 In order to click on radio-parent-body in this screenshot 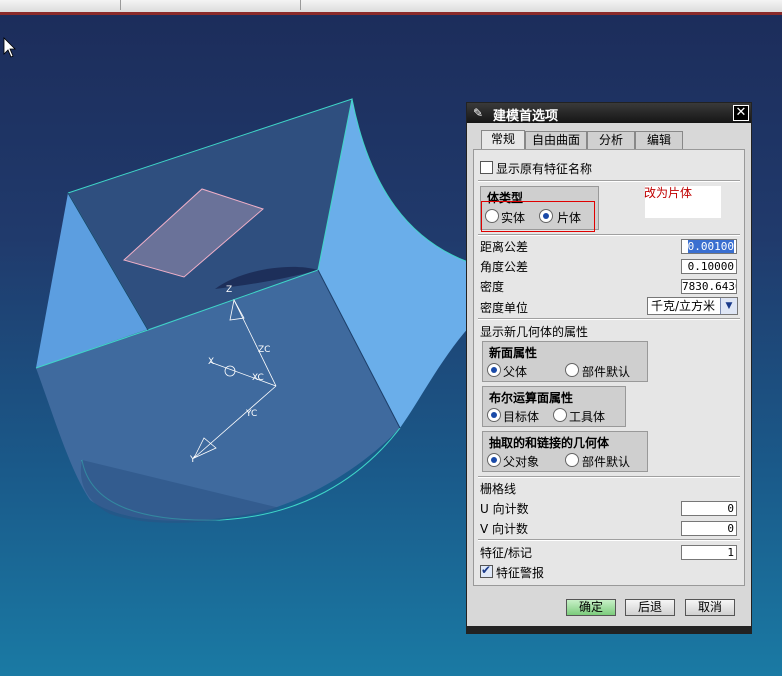, I will do `click(494, 370)`.